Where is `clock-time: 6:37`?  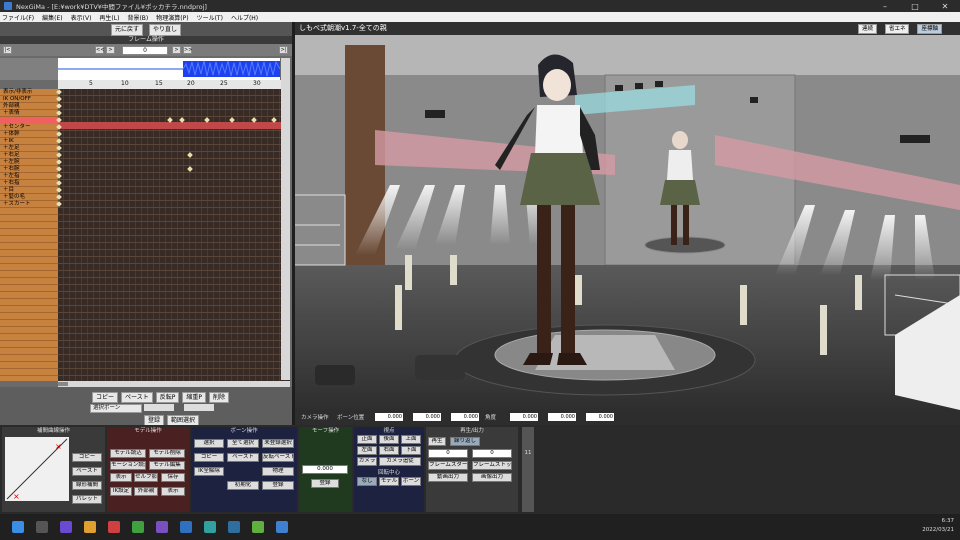
clock-time: 6:37 is located at coordinates (938, 521).